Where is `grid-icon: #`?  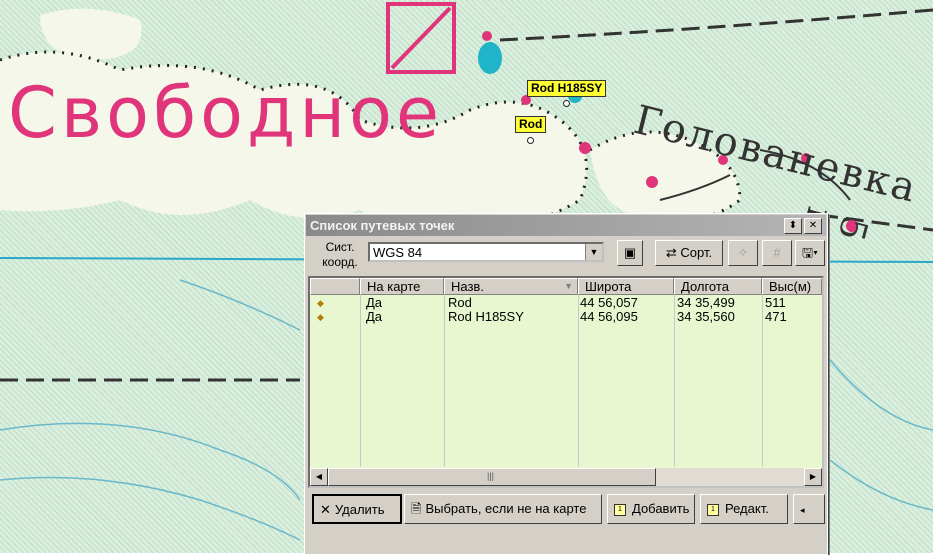 grid-icon: # is located at coordinates (777, 252).